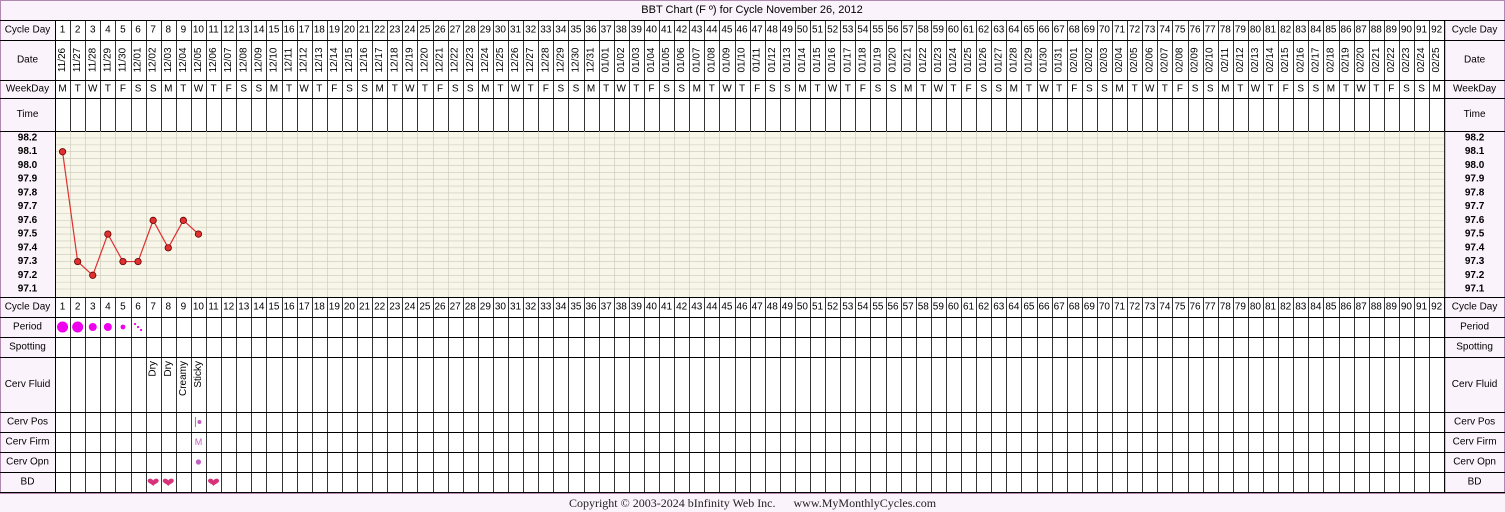 This screenshot has height=512, width=1505. I want to click on date-label: 12/18, so click(394, 59).